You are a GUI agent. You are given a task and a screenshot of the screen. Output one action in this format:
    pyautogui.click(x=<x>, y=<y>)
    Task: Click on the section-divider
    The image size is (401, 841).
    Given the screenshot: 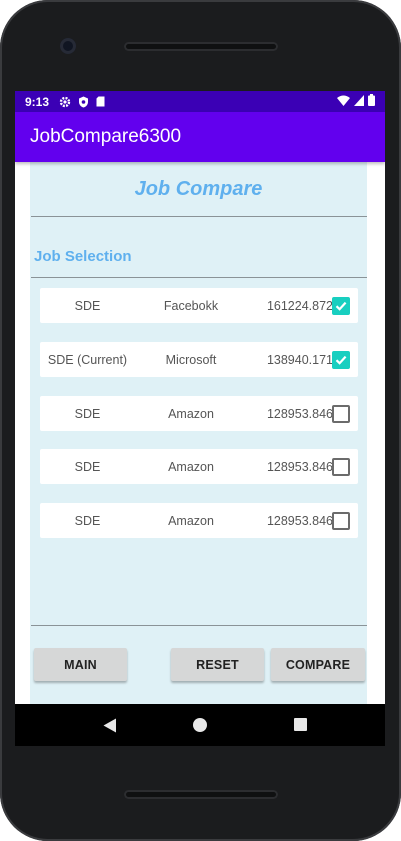 What is the action you would take?
    pyautogui.click(x=199, y=277)
    